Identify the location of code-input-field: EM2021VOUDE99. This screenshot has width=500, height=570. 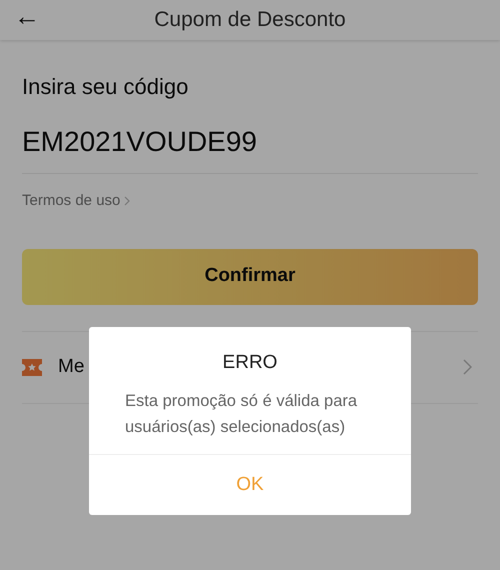
(250, 147).